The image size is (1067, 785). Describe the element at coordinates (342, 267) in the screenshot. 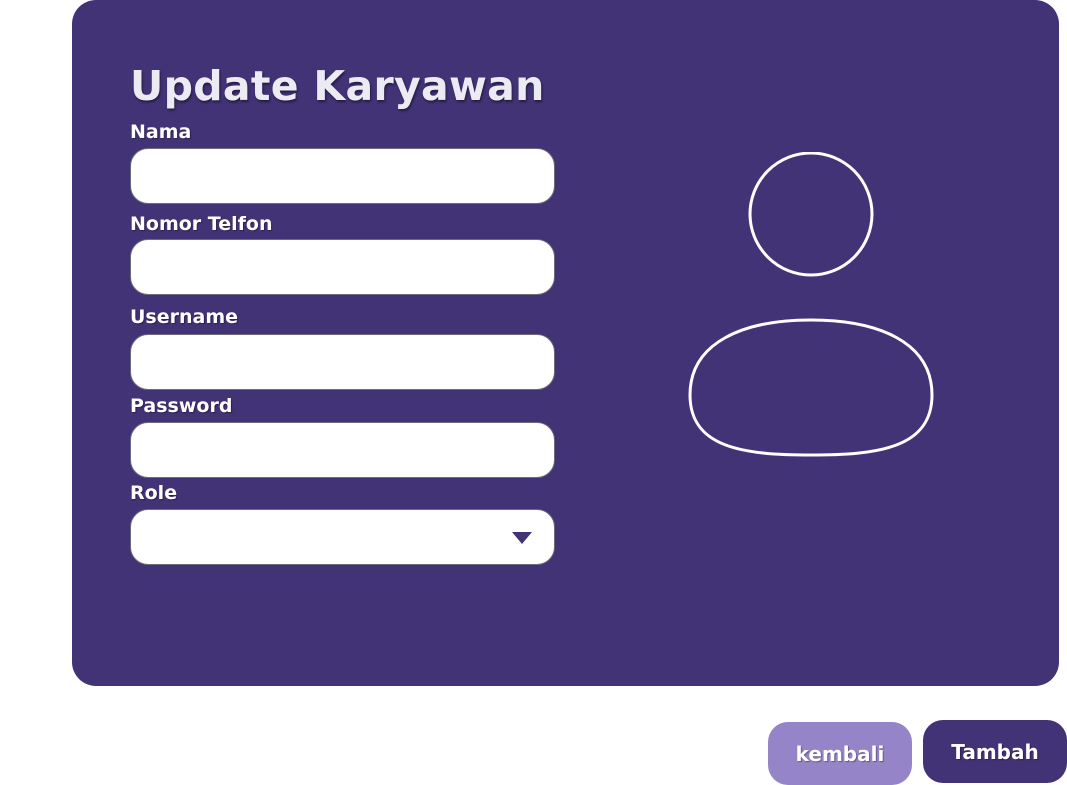

I see `nomor-telfon-input` at that location.